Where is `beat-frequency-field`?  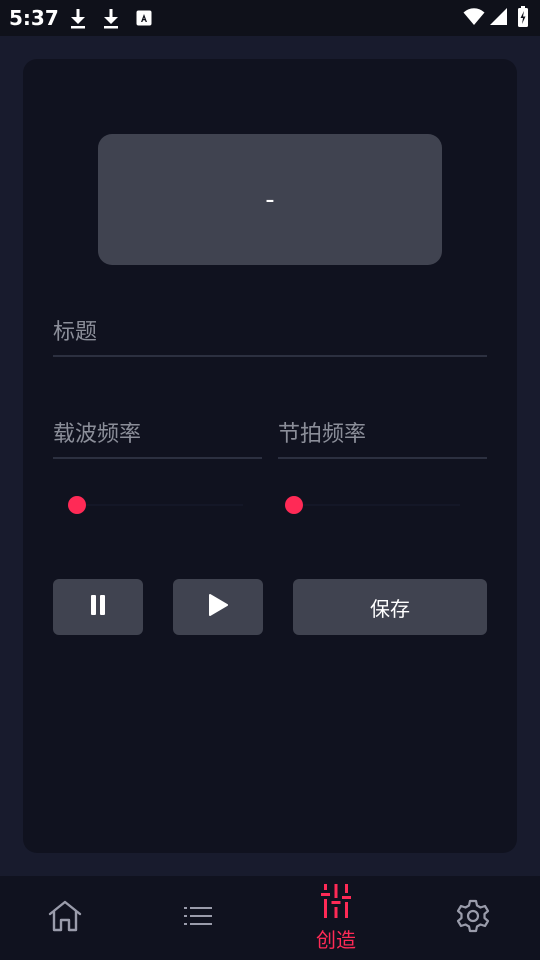
beat-frequency-field is located at coordinates (382, 435).